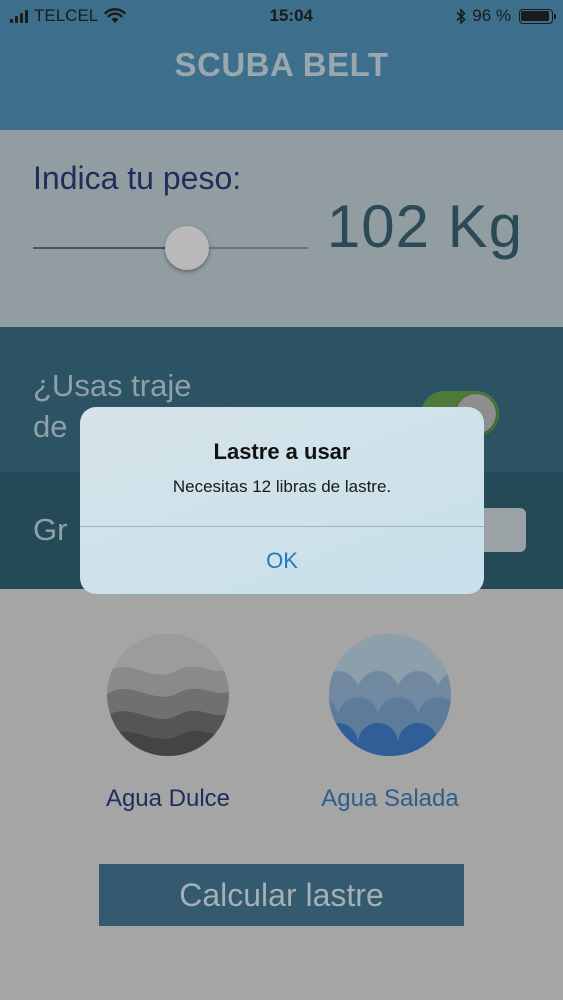 This screenshot has width=563, height=1000. Describe the element at coordinates (390, 695) in the screenshot. I see `salt-water-icon` at that location.